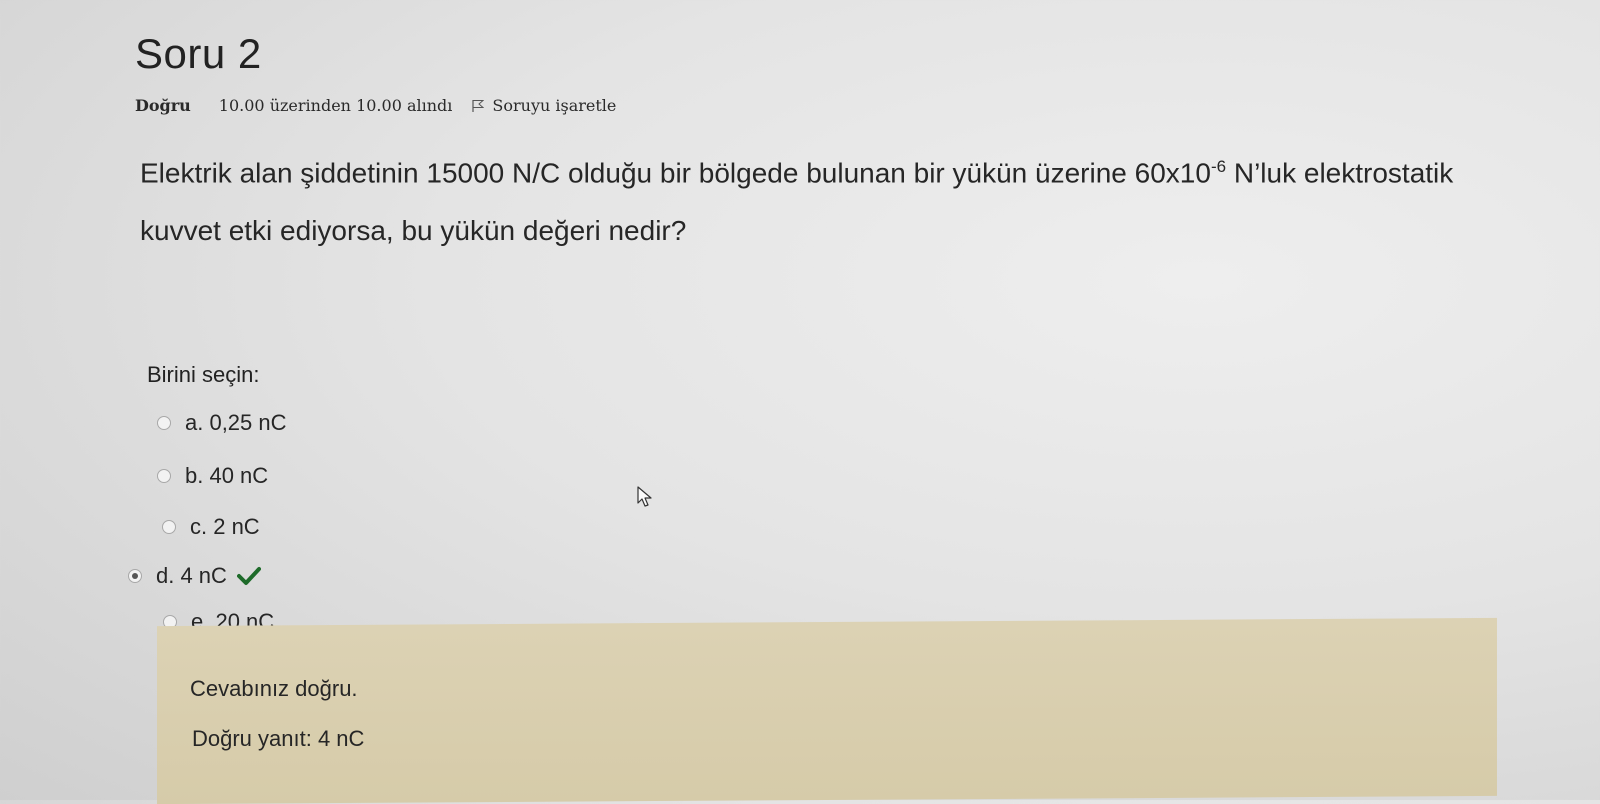 The height and width of the screenshot is (804, 1600). I want to click on mouse-pointer-icon, so click(644, 496).